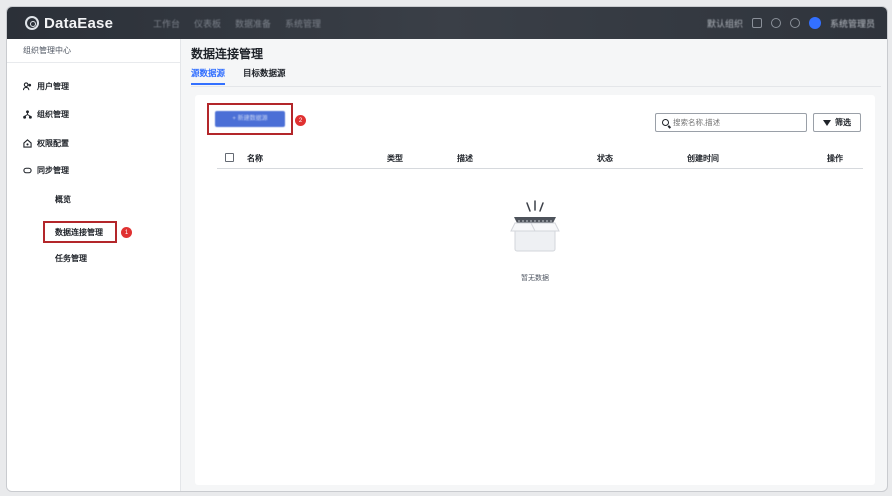  Describe the element at coordinates (794, 23) in the screenshot. I see `settings-icon` at that location.